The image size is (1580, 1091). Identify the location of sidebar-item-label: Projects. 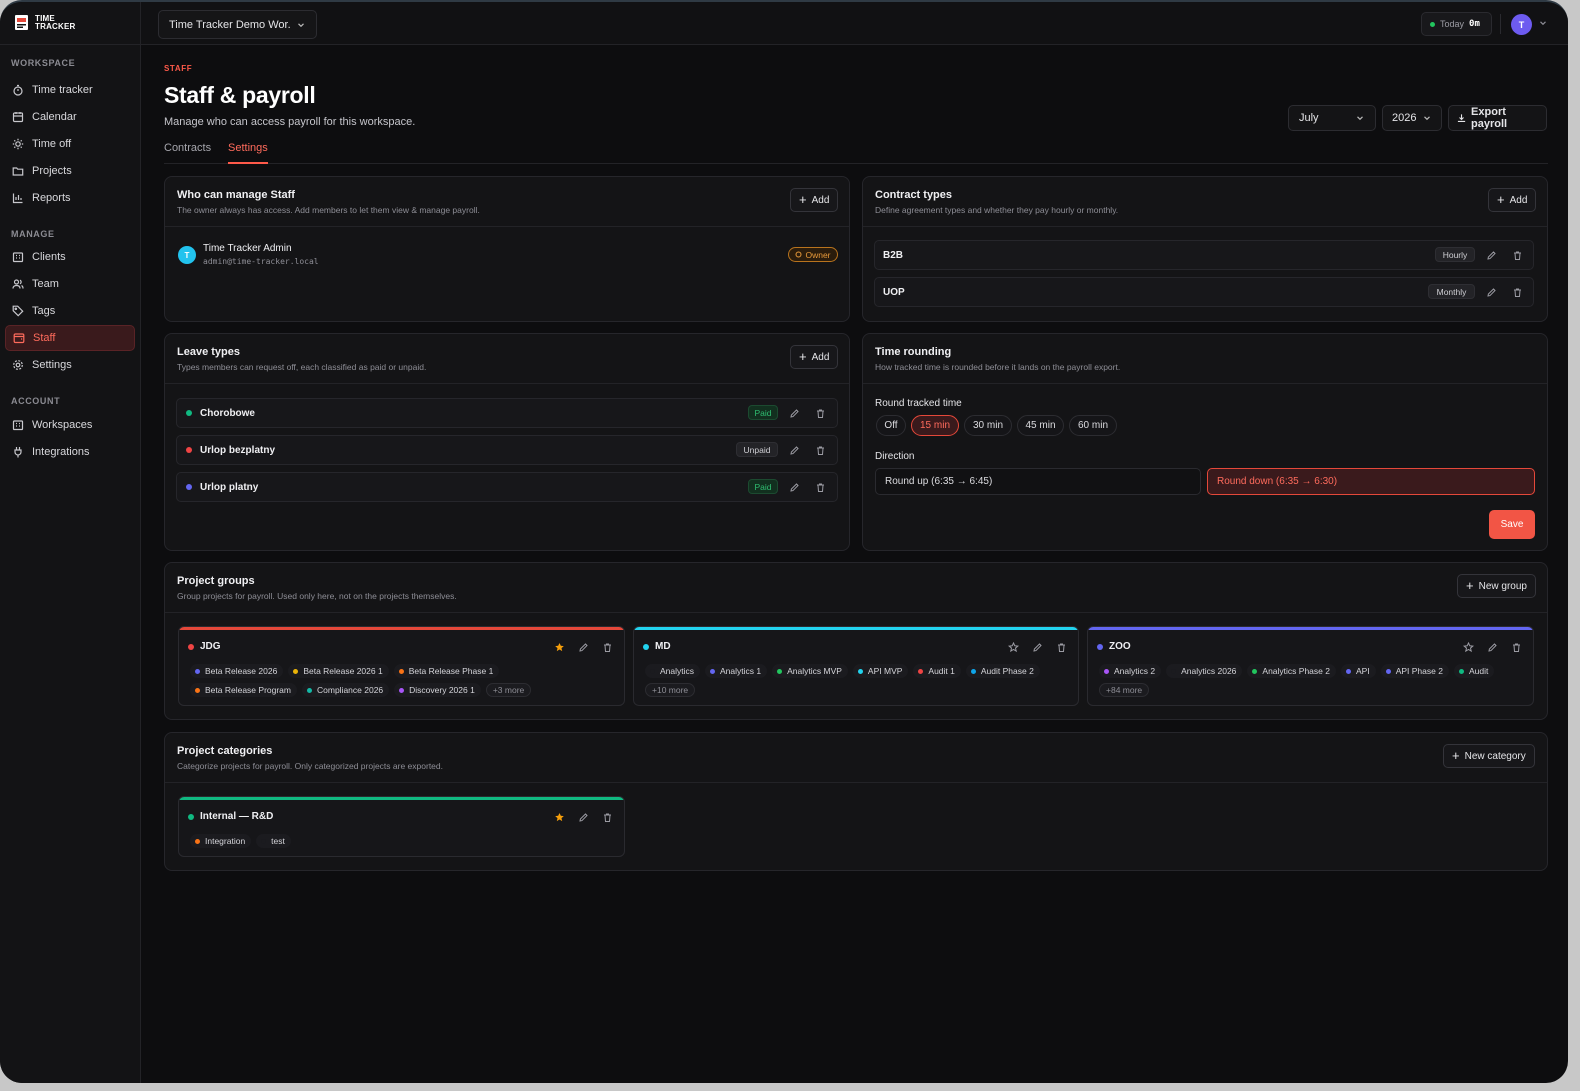
(52, 171).